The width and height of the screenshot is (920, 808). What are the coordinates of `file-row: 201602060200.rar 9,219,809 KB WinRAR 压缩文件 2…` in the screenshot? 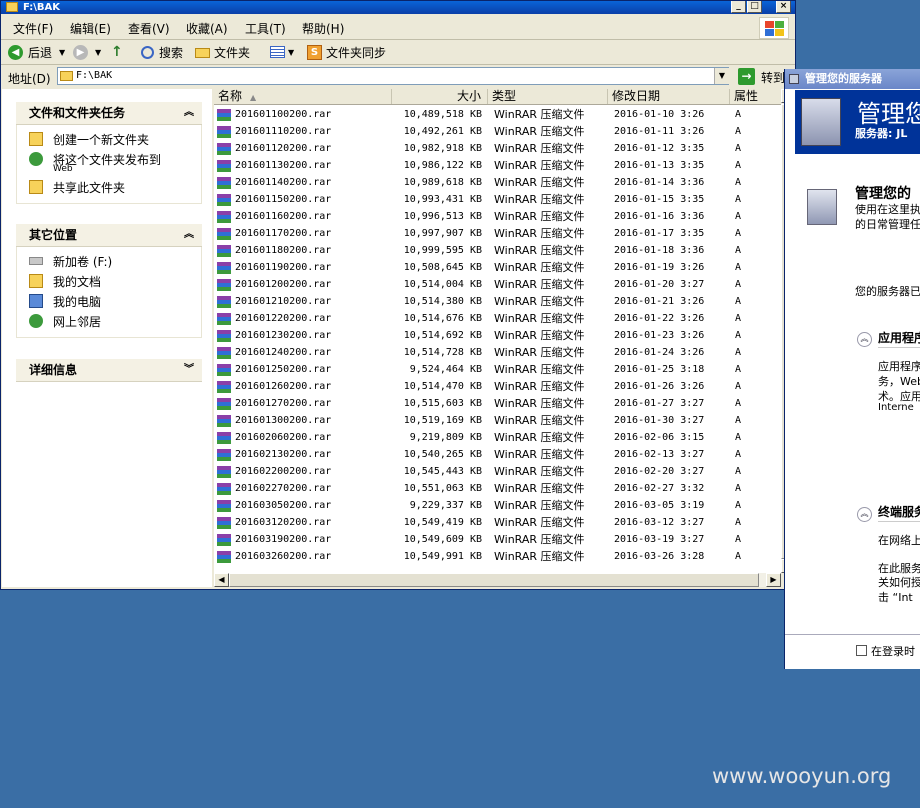 It's located at (497, 437).